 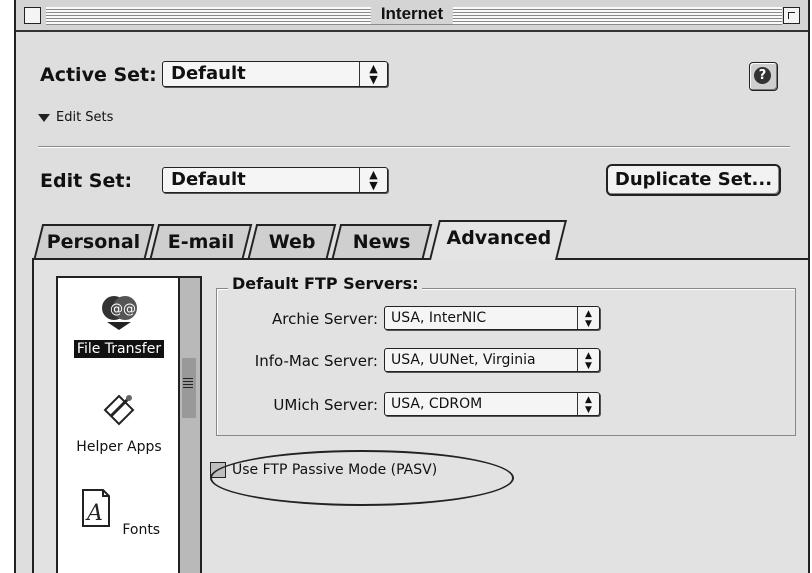 I want to click on help-button: ?, so click(x=763, y=76).